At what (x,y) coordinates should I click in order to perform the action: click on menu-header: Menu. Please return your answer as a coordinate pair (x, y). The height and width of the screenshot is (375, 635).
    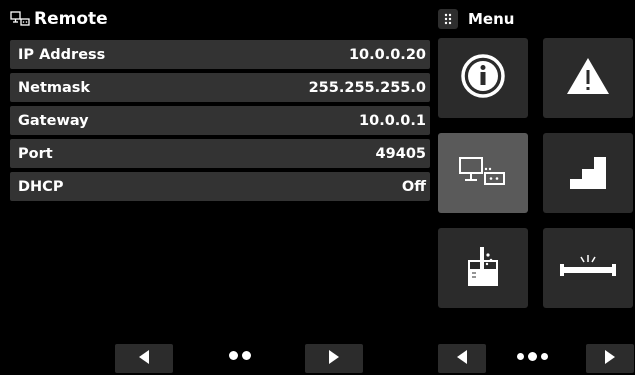
    Looking at the image, I should click on (476, 19).